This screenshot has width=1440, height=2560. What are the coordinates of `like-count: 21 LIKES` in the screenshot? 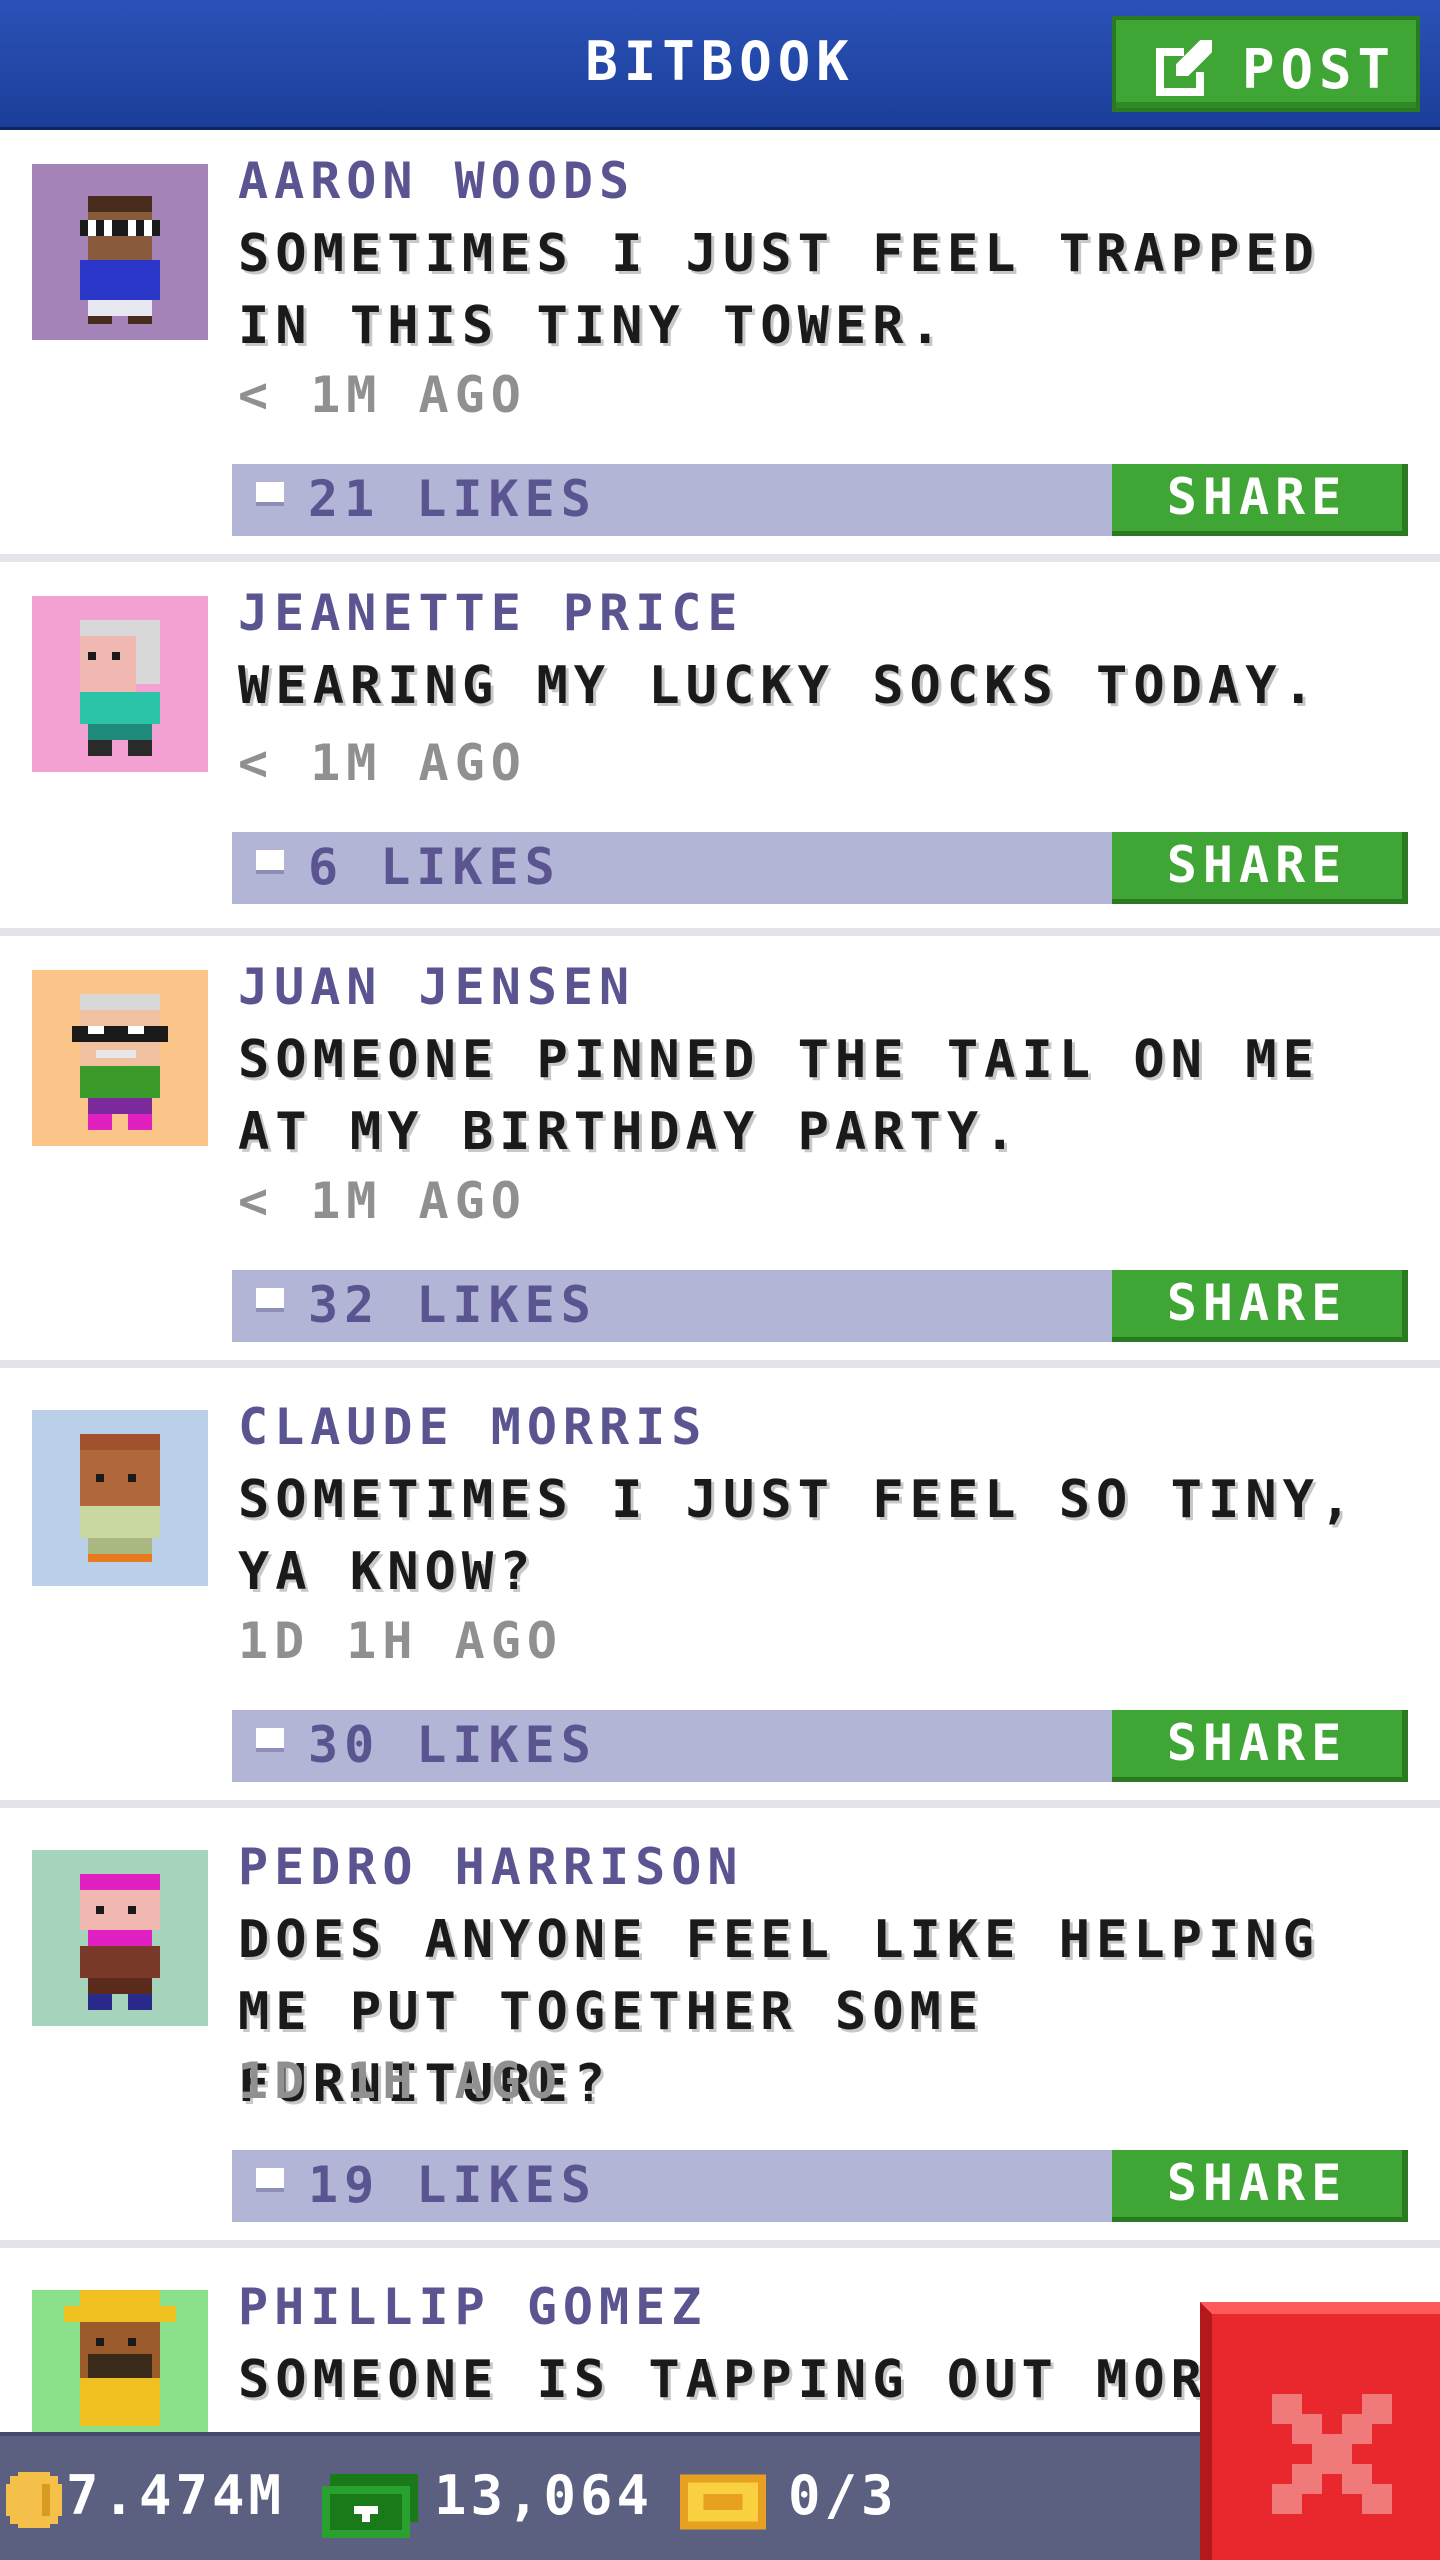 It's located at (452, 499).